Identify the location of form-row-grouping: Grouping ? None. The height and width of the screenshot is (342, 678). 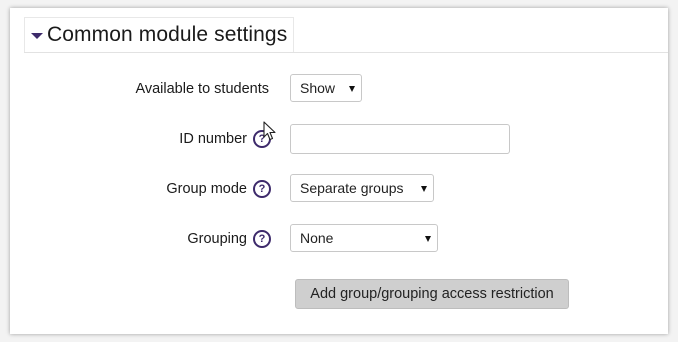
(339, 239).